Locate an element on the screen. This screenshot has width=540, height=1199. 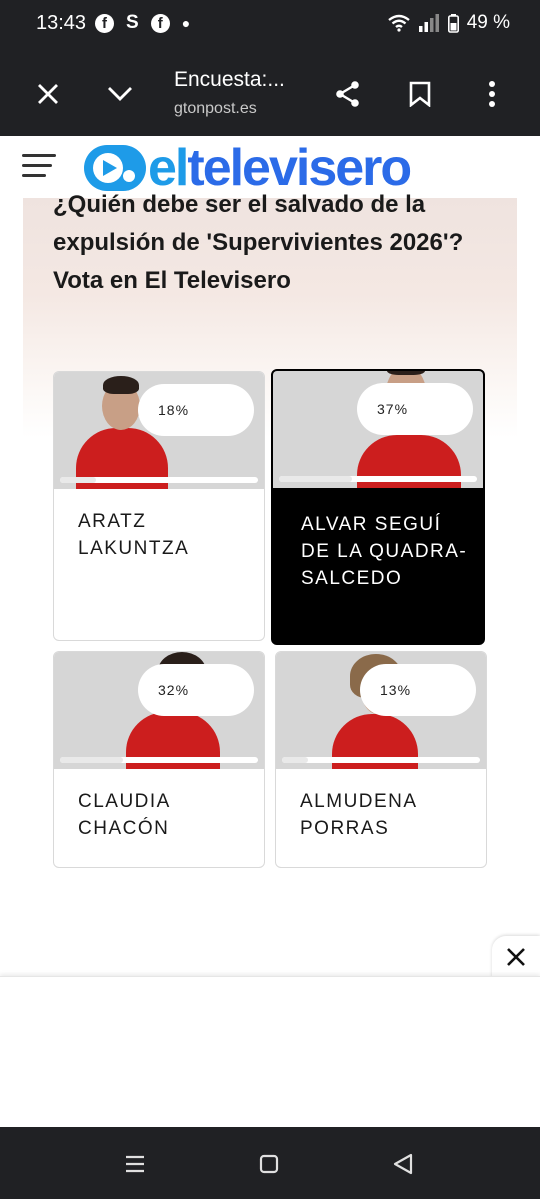
battery-icon is located at coordinates (453, 23).